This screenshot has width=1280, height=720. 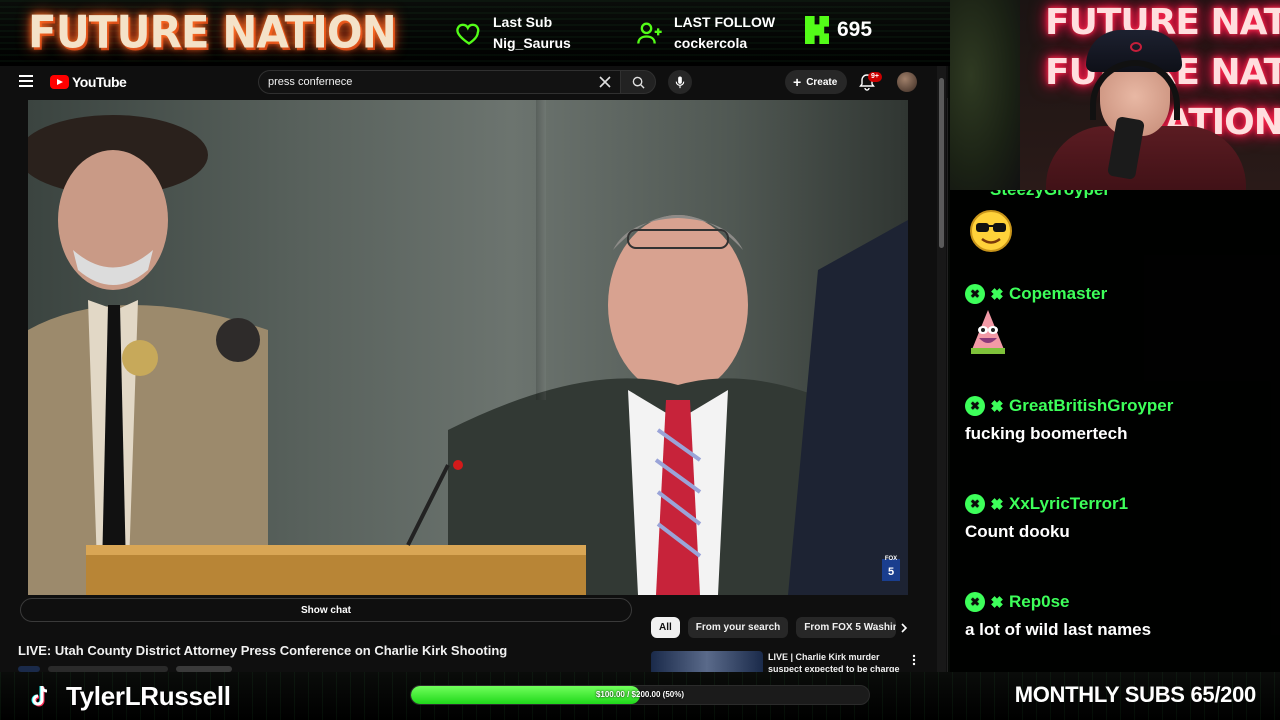 I want to click on youtube-play-icon, so click(x=59, y=82).